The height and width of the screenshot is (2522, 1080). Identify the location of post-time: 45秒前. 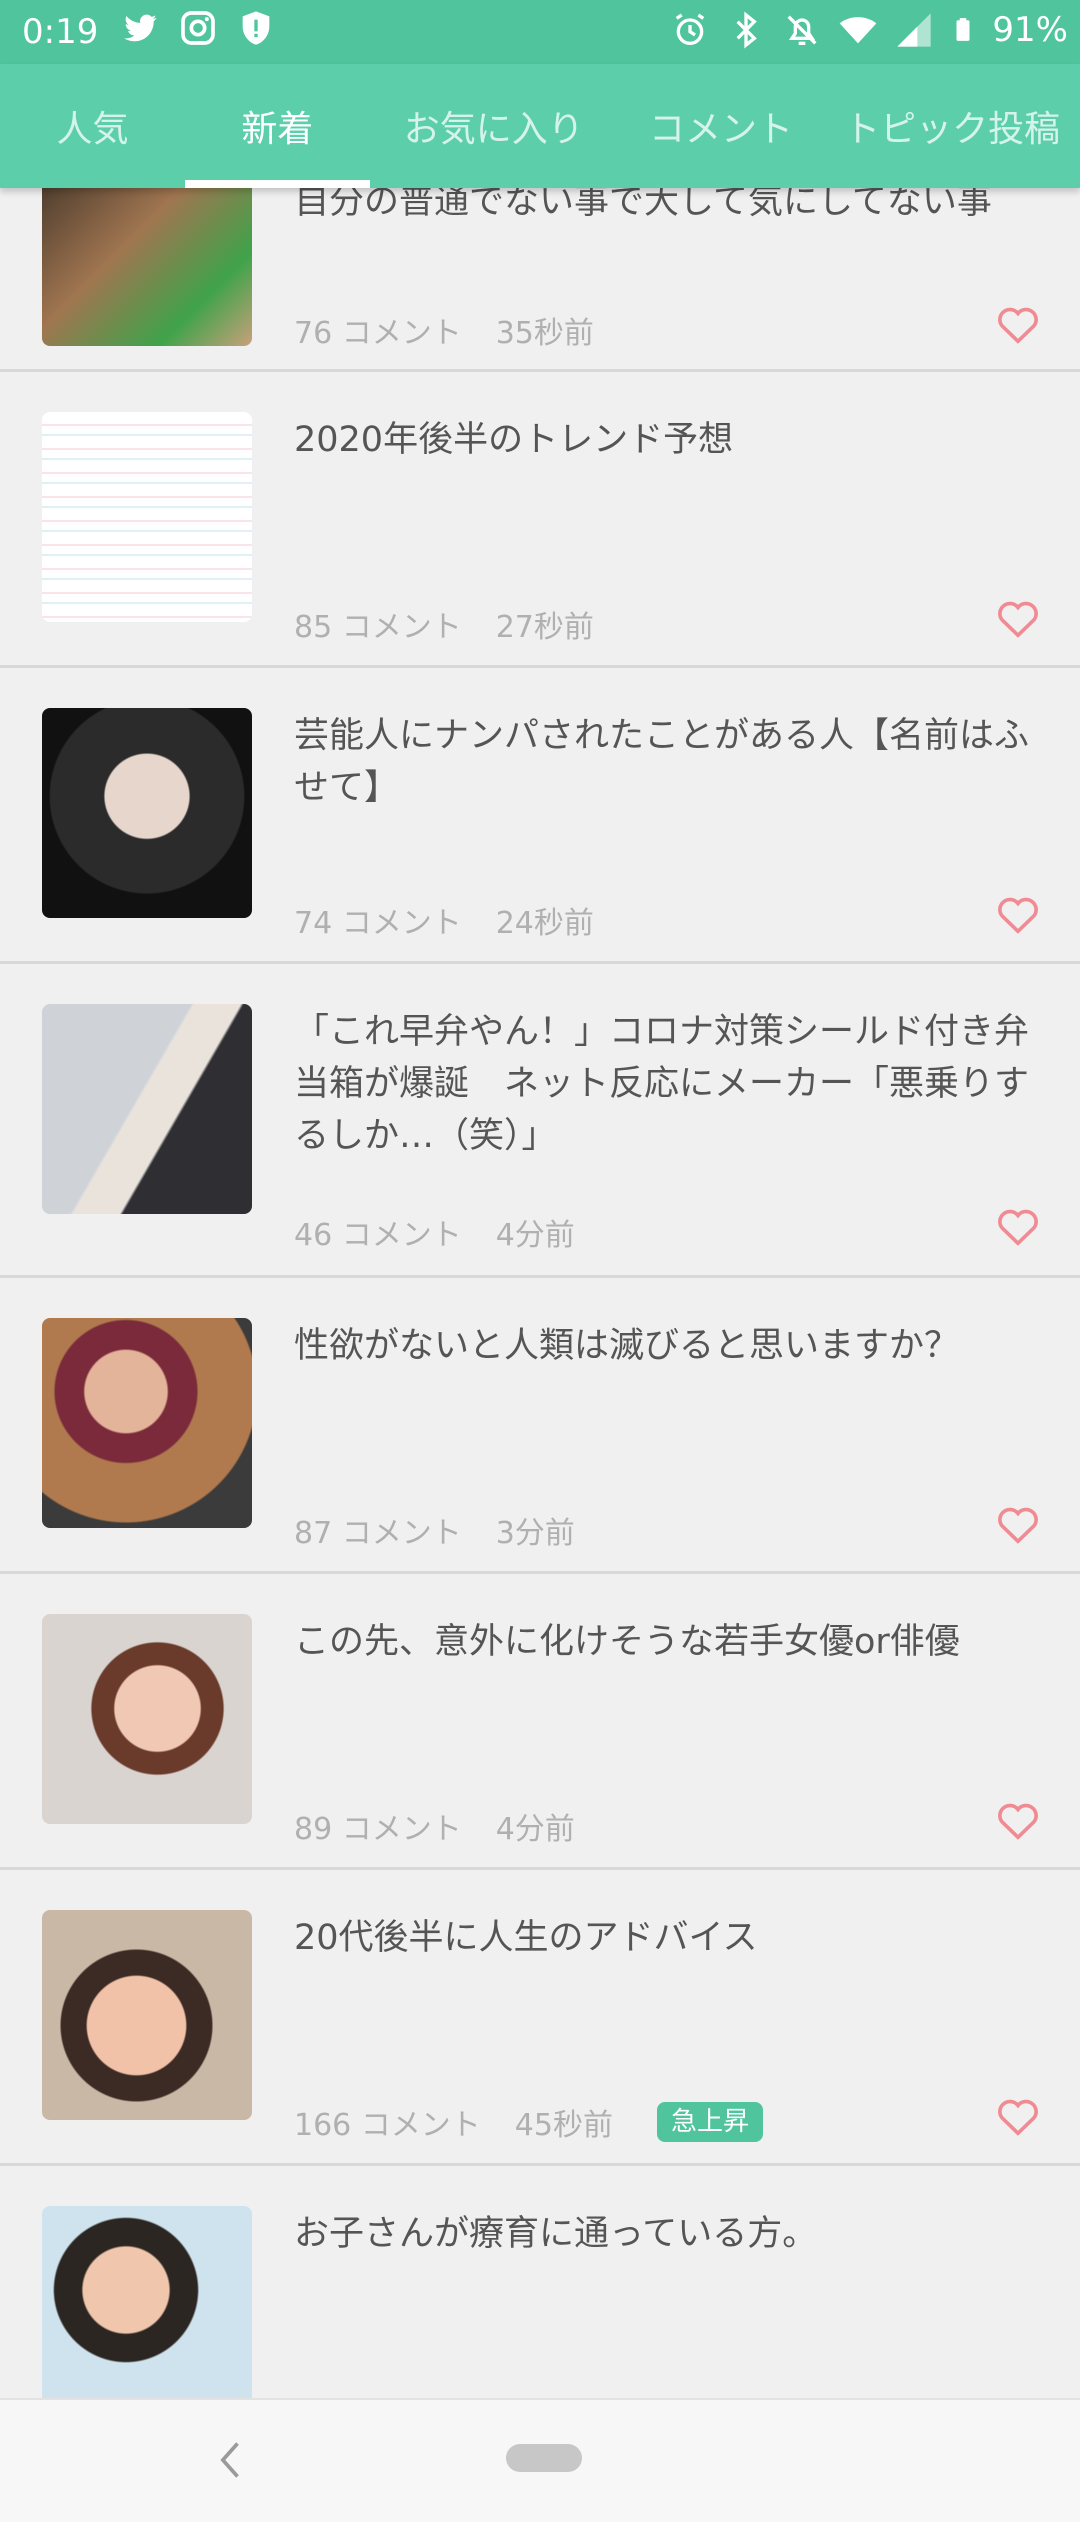
(563, 2125).